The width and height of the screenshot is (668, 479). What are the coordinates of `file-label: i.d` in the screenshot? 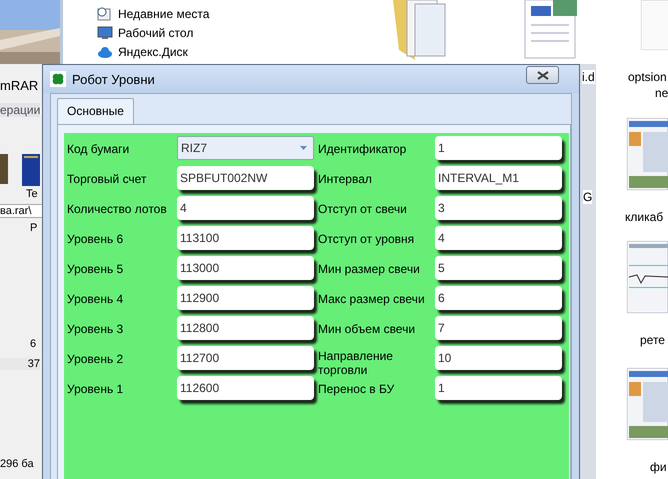 It's located at (588, 77).